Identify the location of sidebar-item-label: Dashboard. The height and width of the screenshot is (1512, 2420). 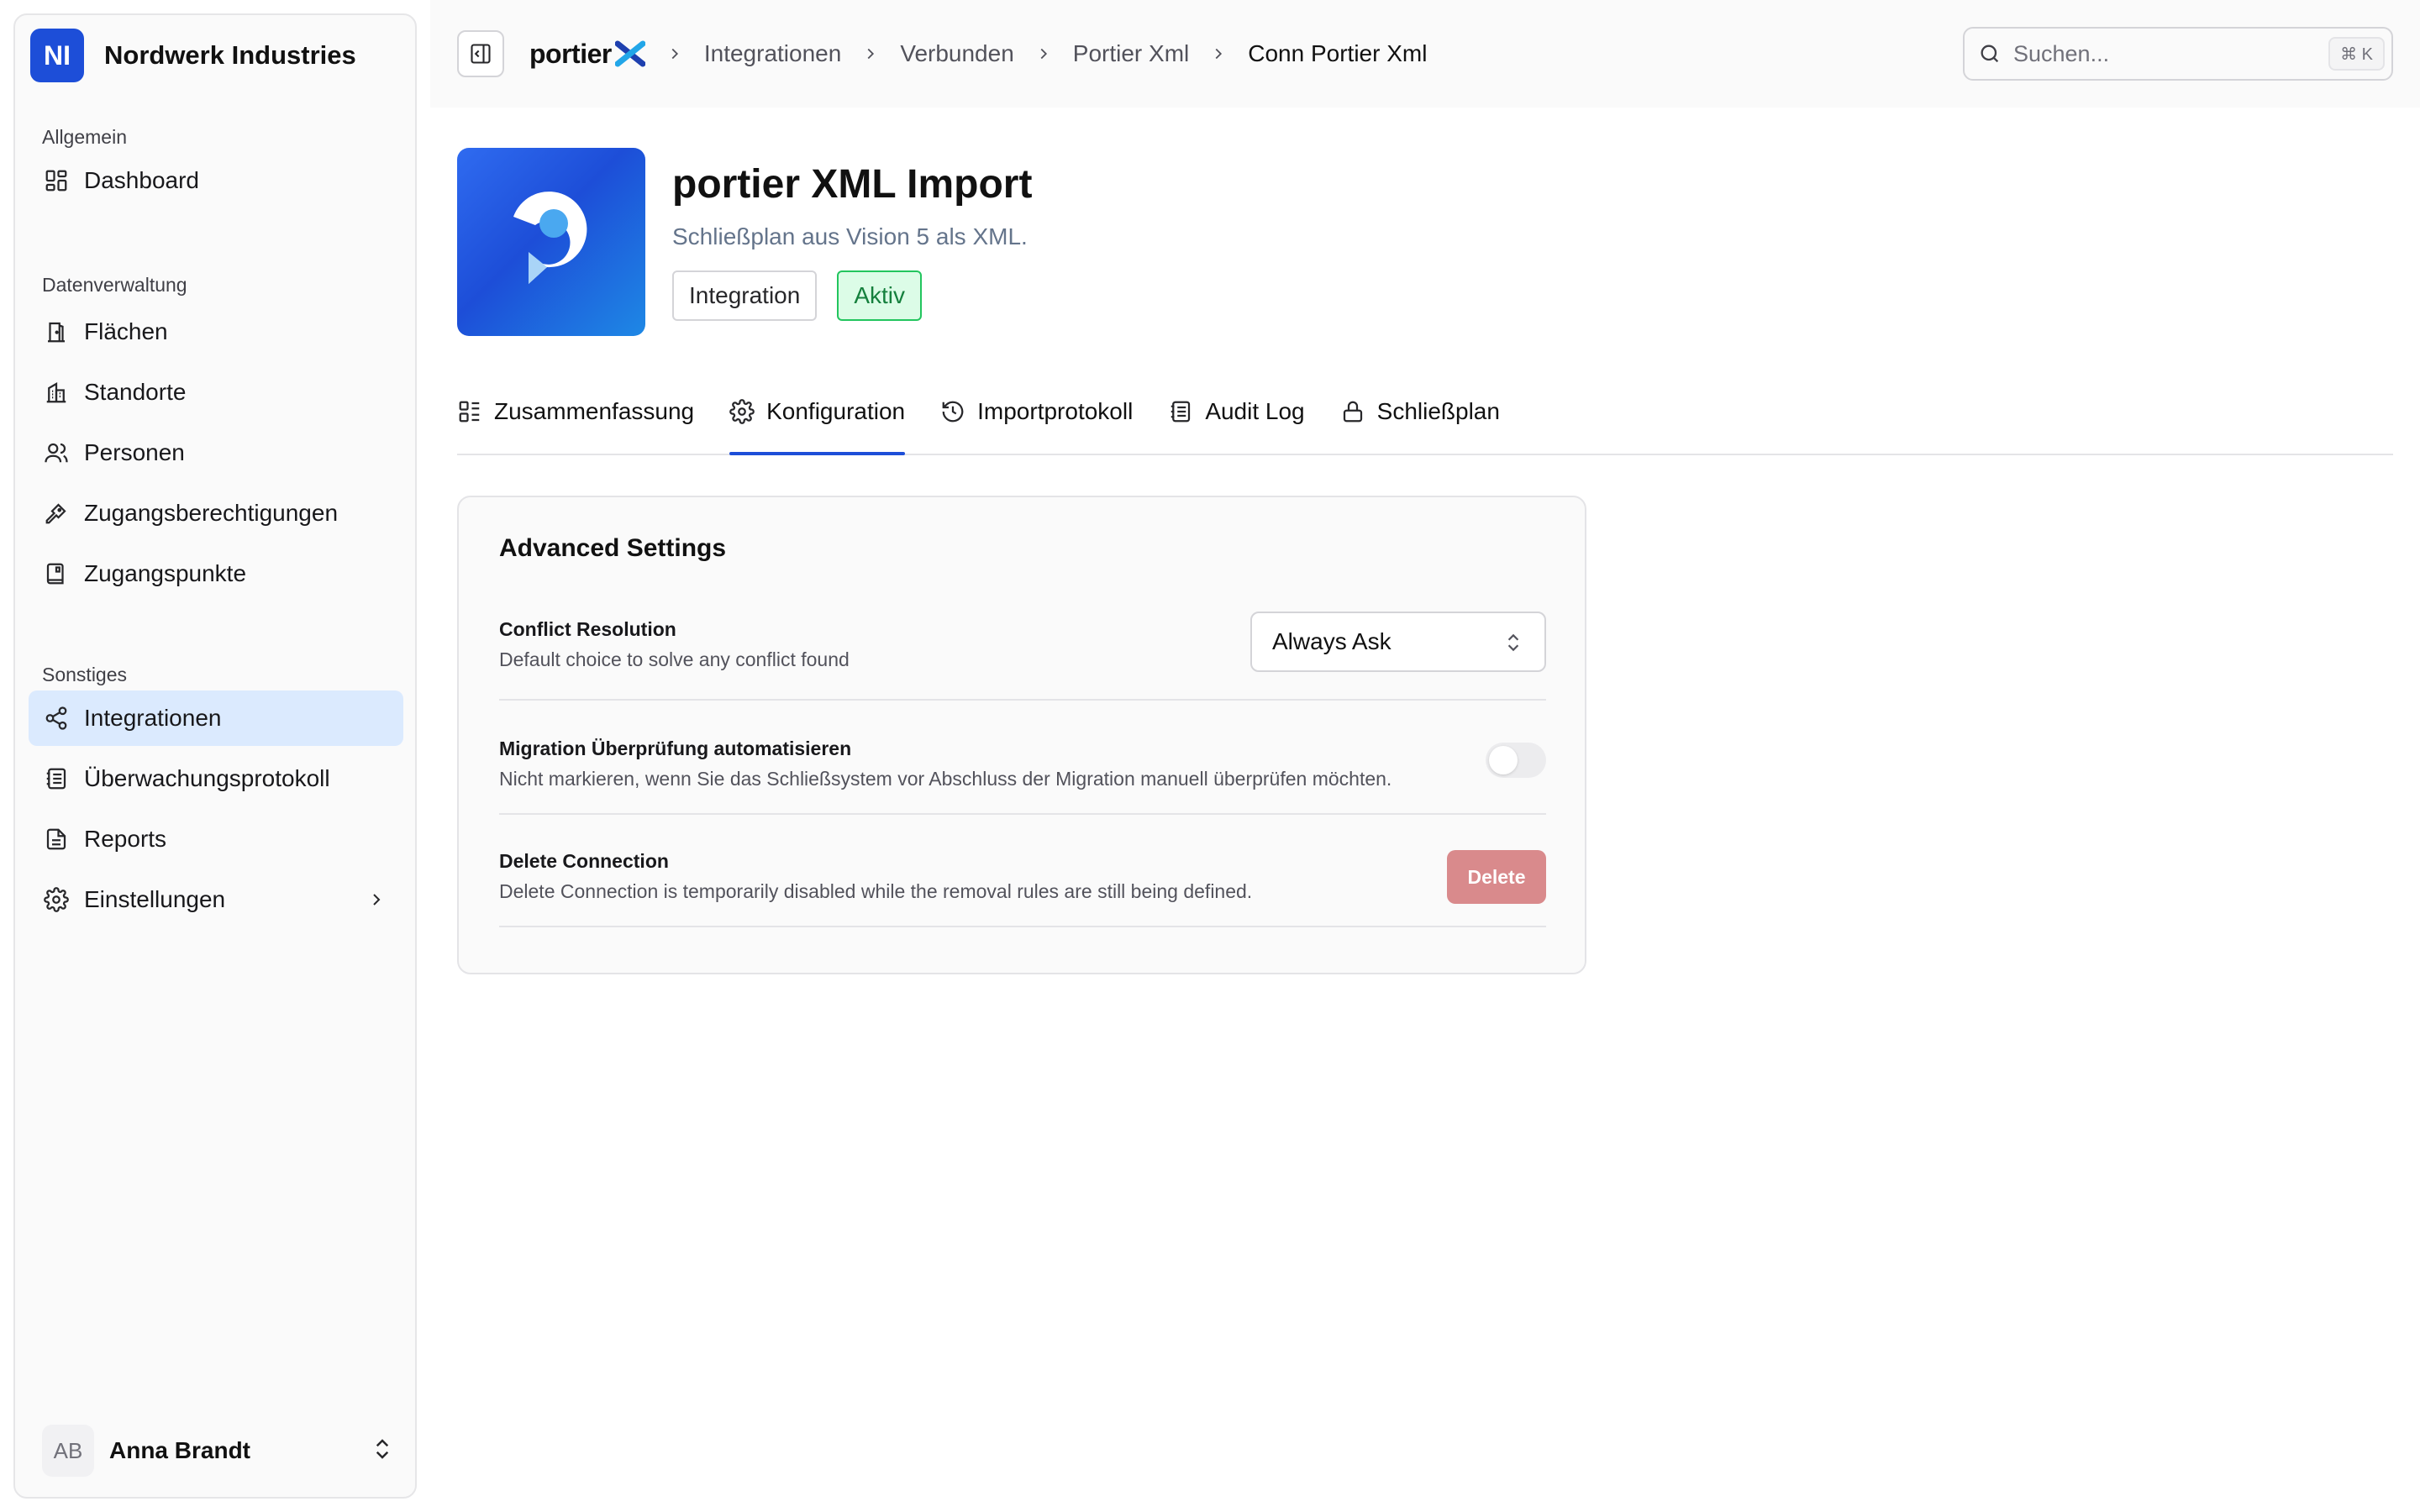
(142, 180).